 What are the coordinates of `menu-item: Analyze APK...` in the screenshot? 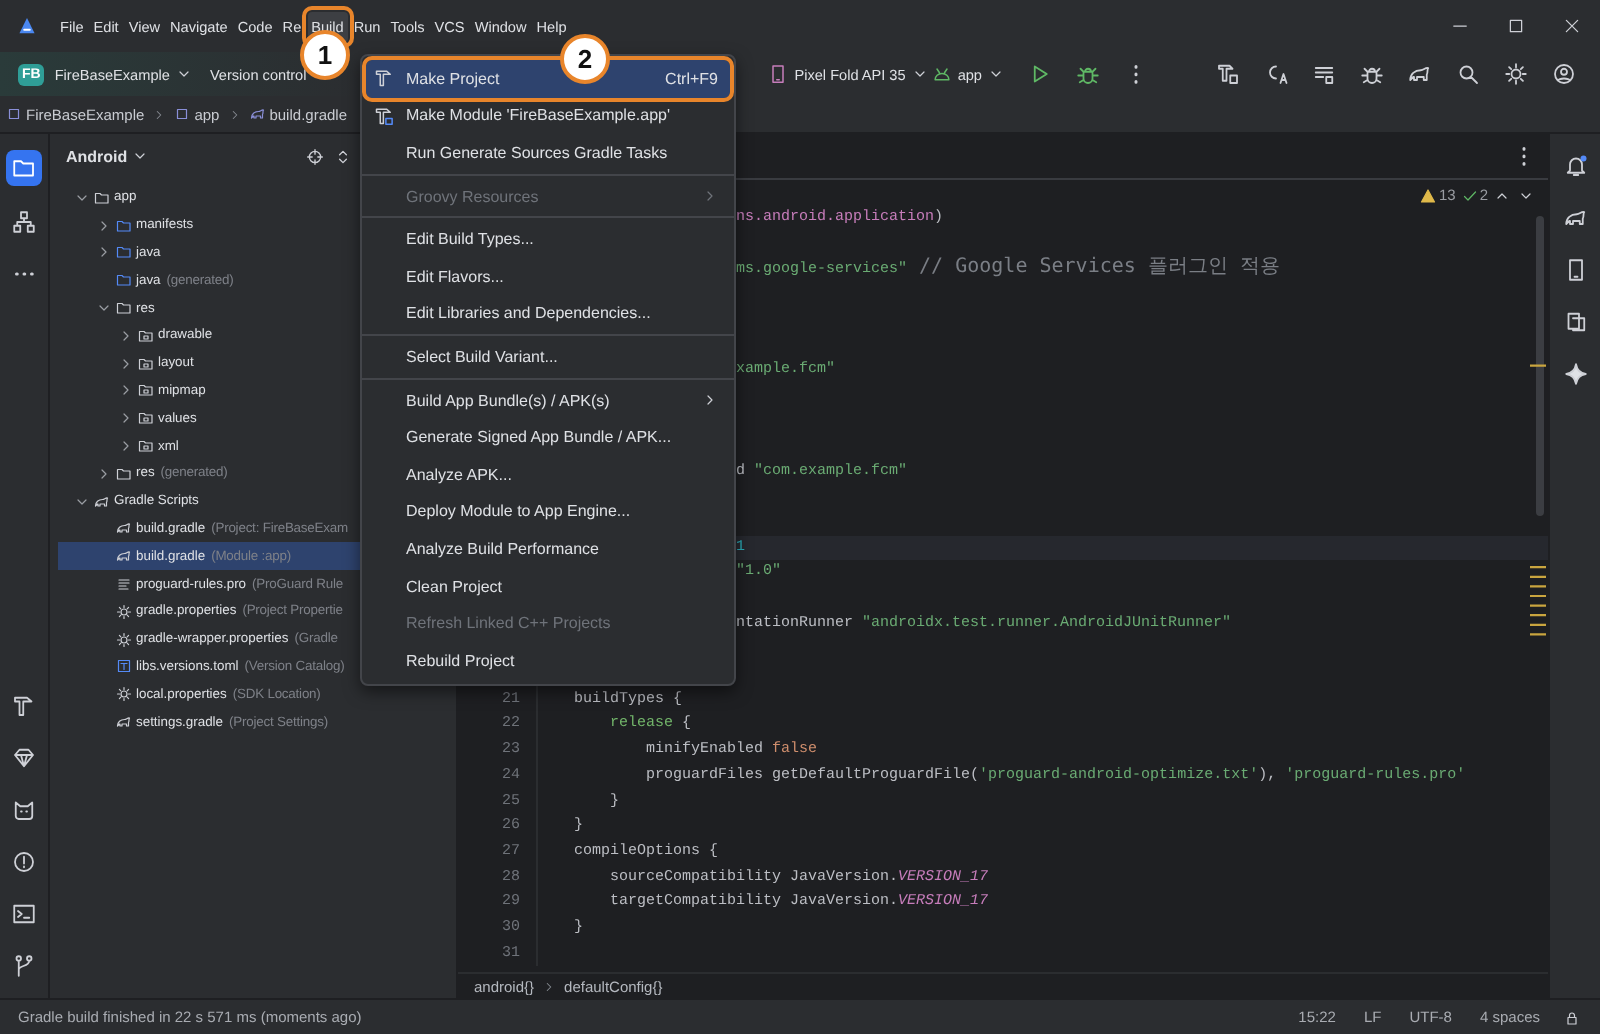 It's located at (548, 474).